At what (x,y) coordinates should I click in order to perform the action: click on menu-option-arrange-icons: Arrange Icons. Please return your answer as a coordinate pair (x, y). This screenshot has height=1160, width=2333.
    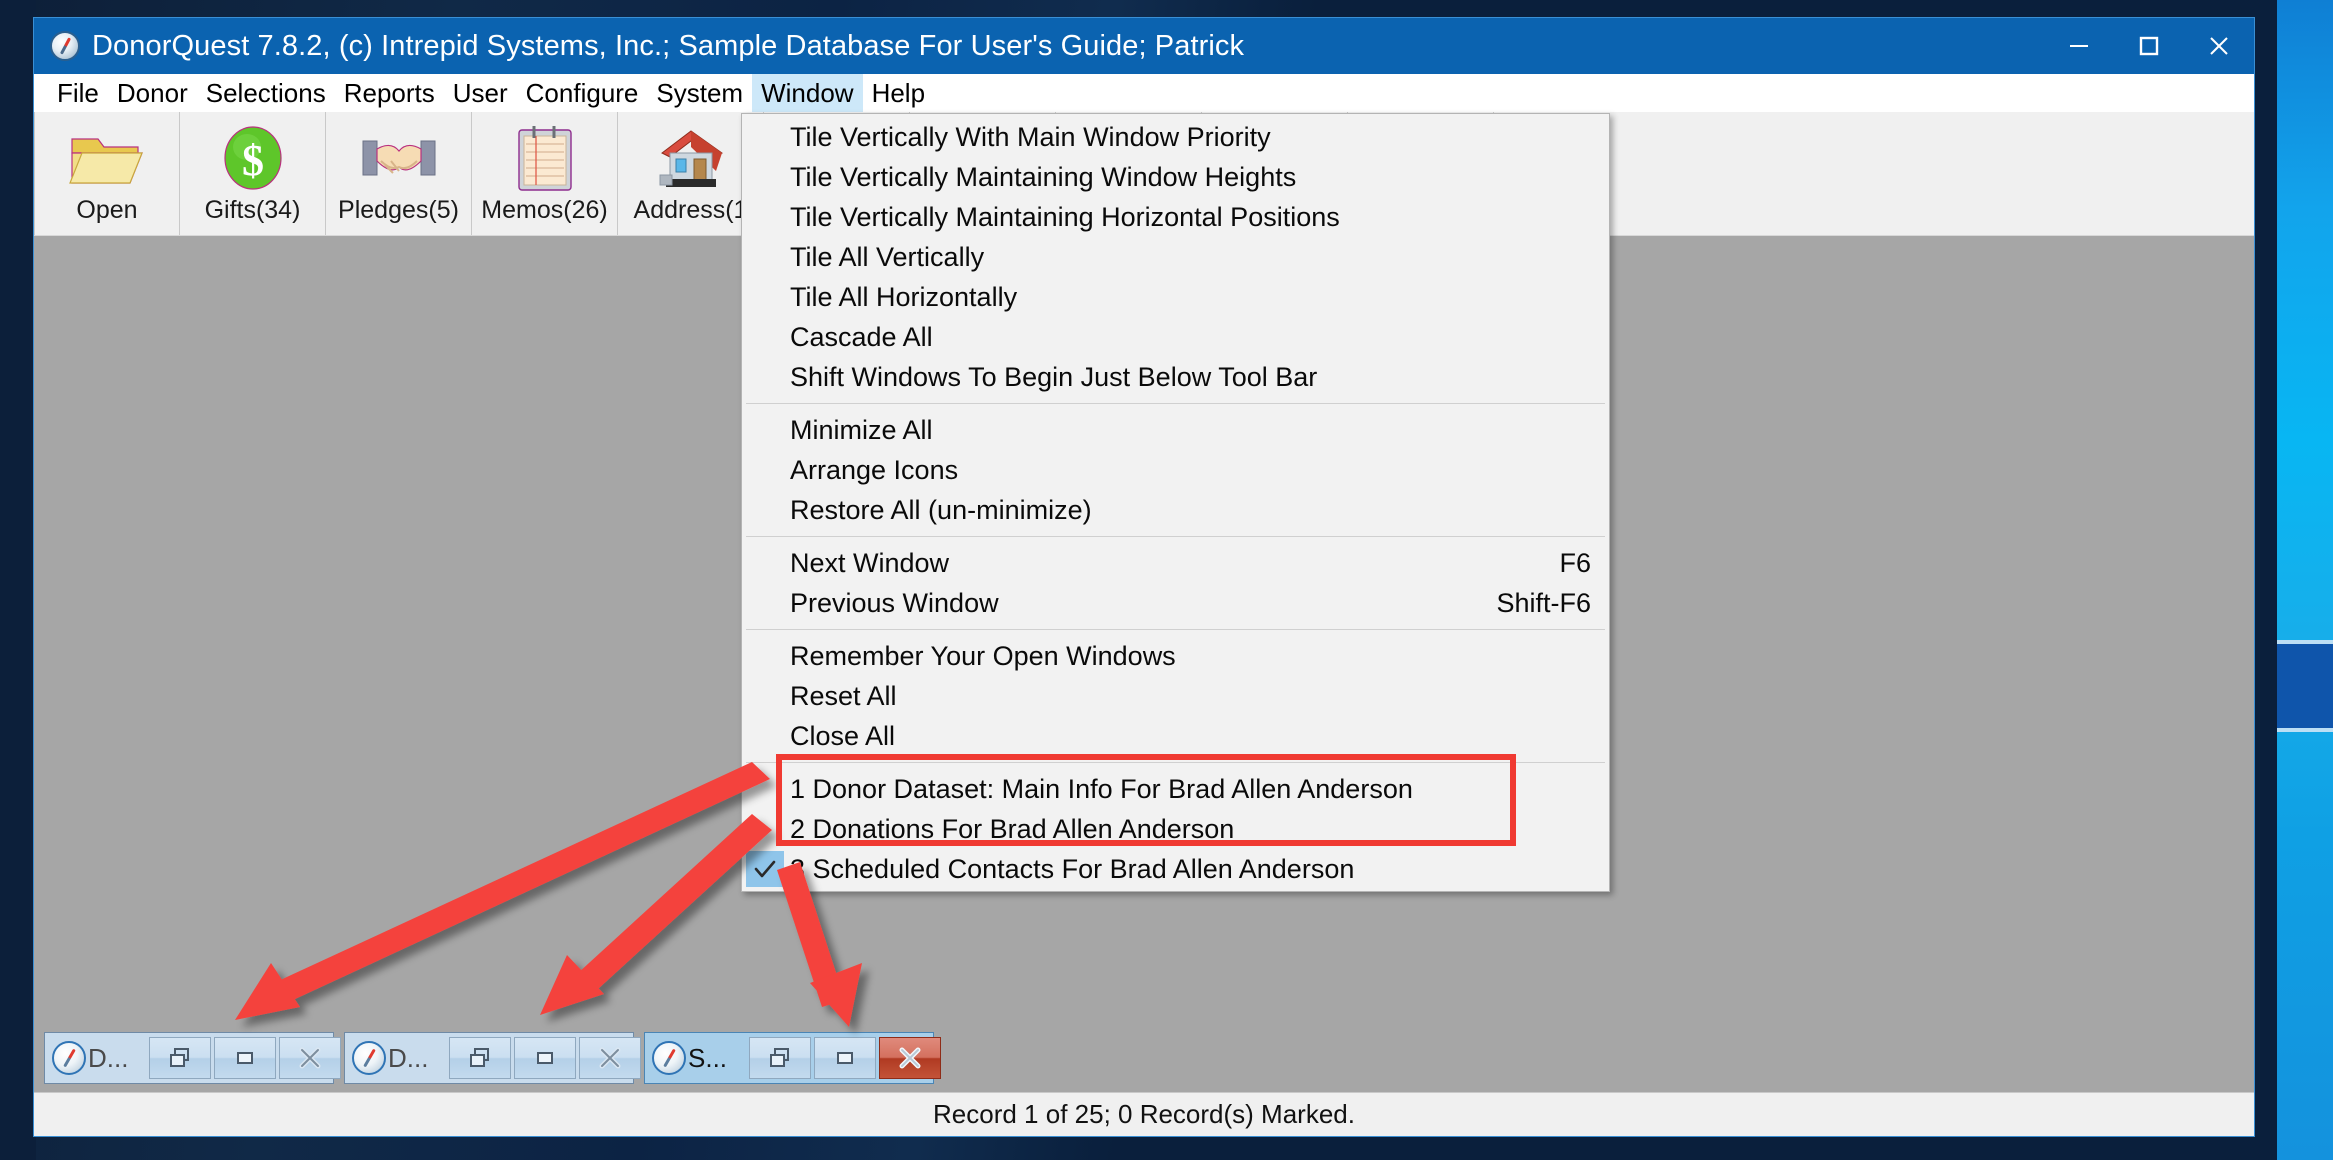
    Looking at the image, I should click on (1175, 470).